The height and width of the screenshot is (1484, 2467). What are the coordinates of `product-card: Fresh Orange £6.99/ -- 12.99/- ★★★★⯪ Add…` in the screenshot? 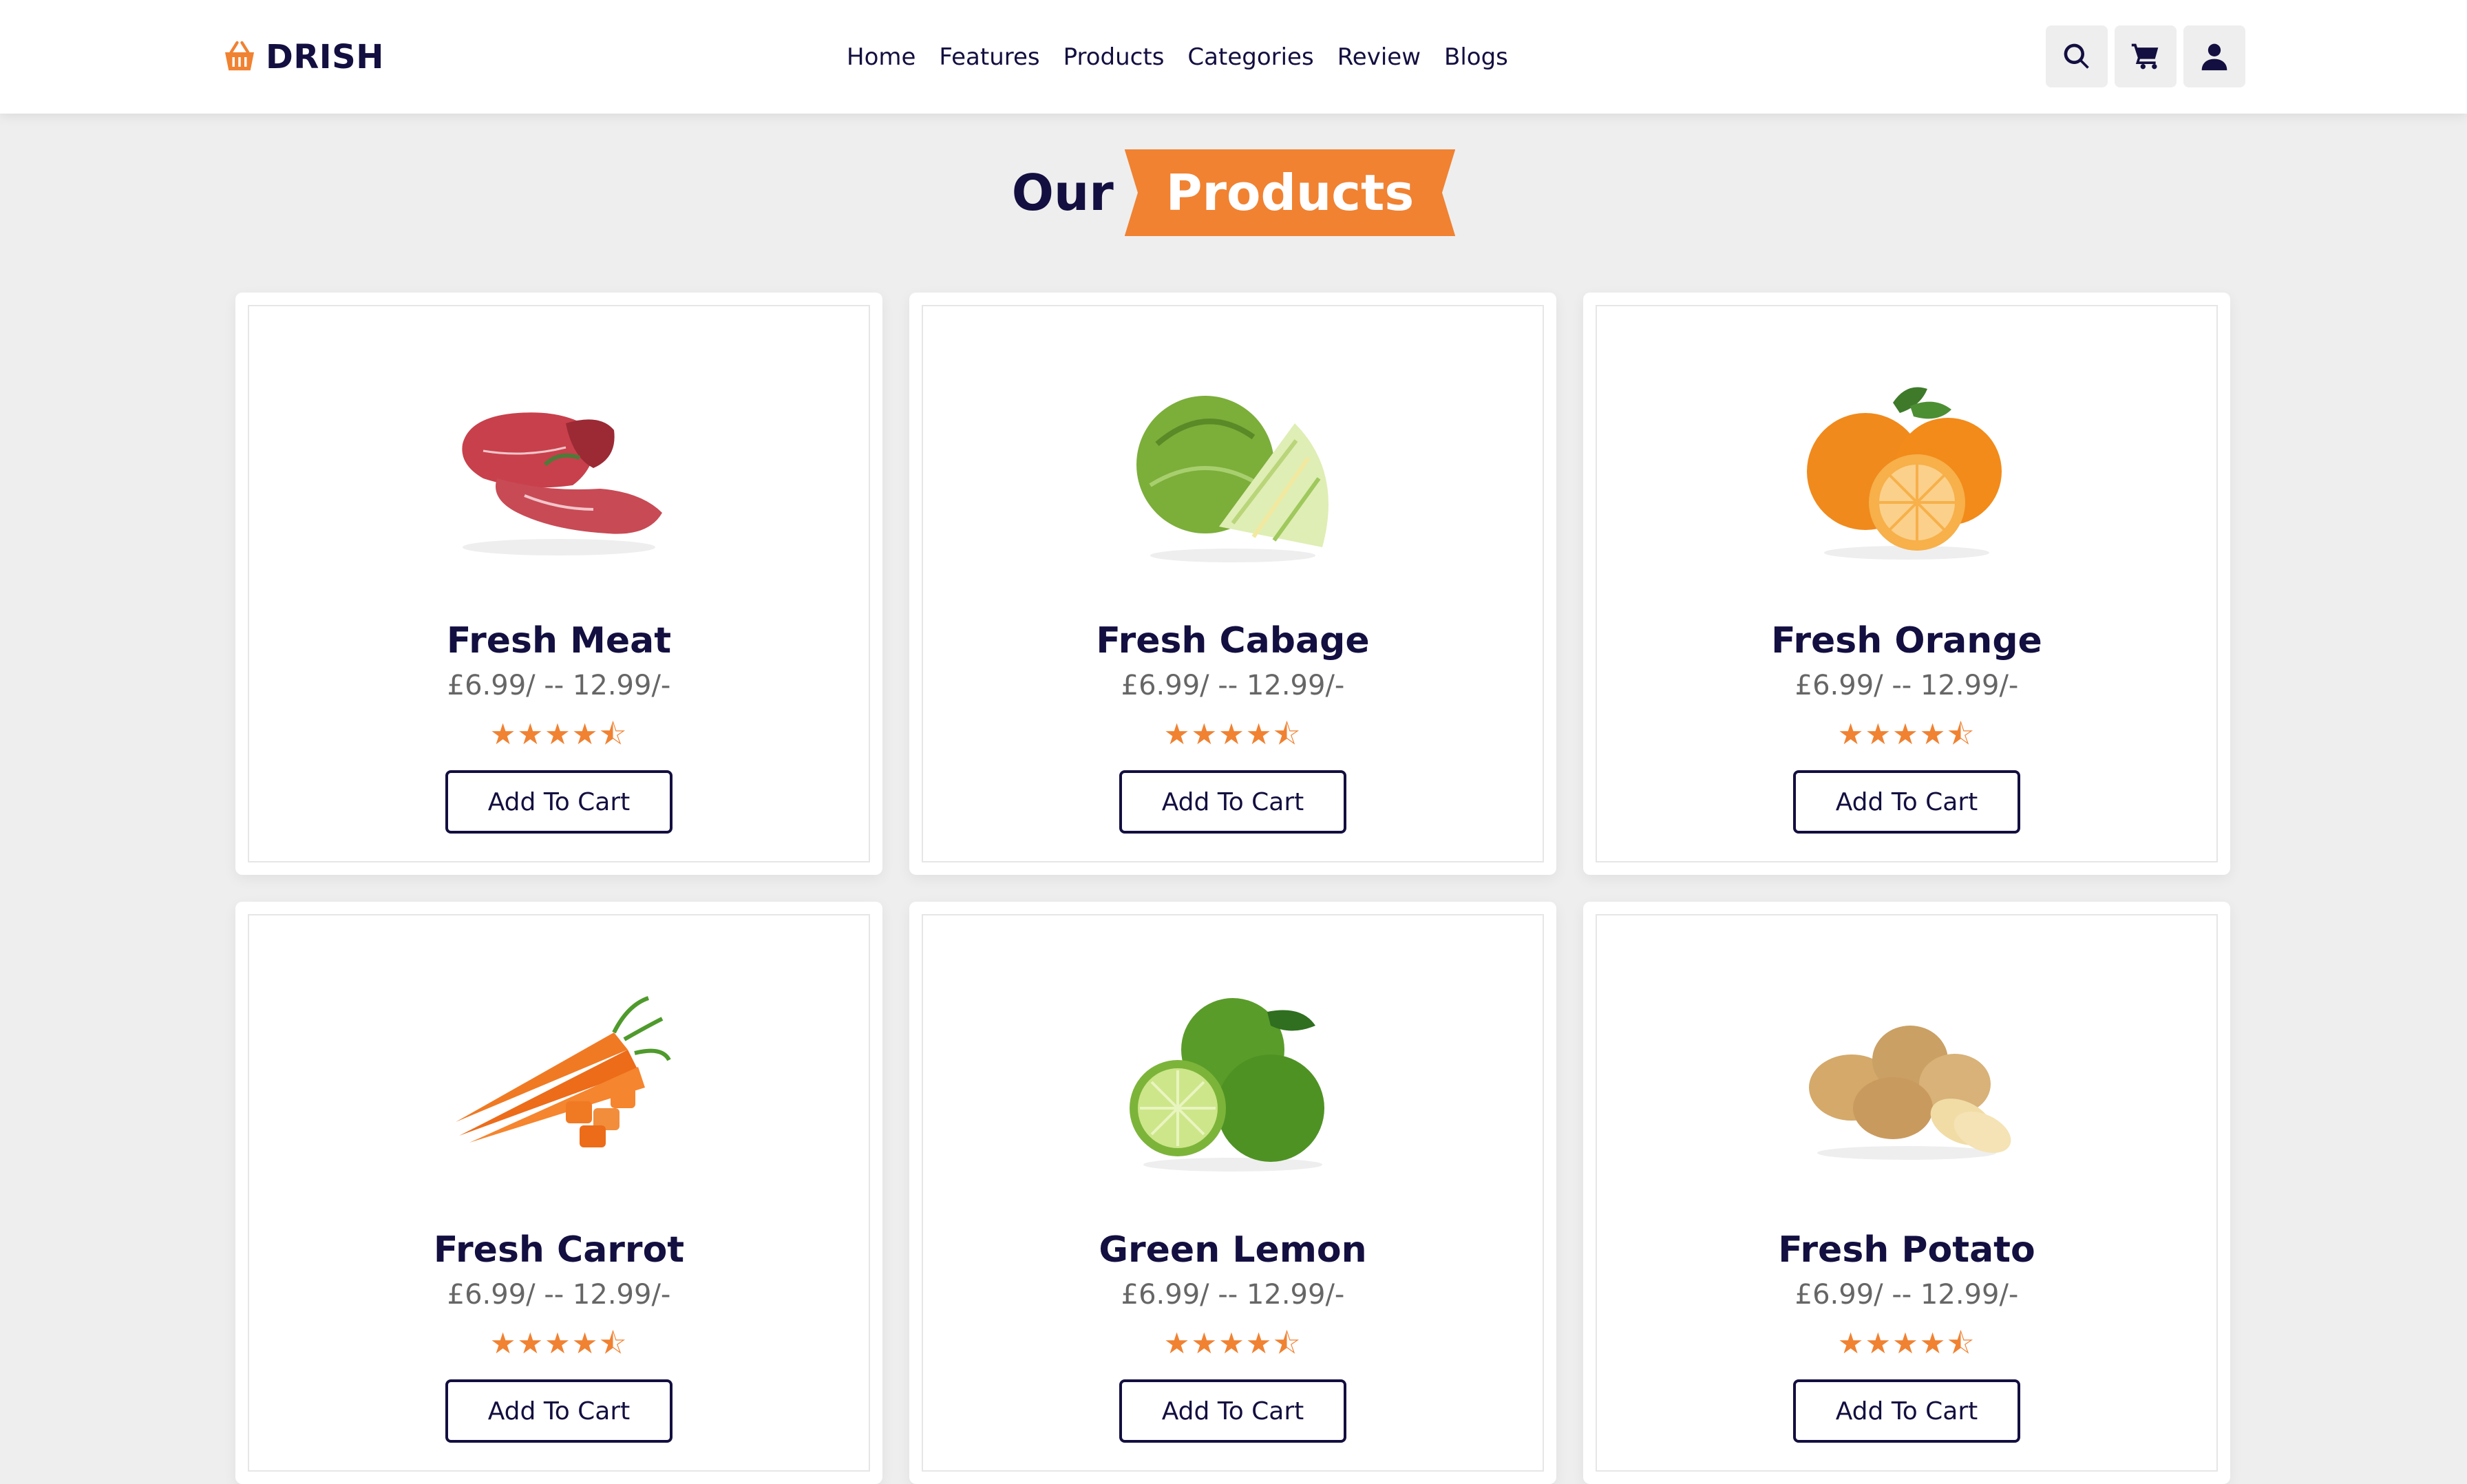 It's located at (1907, 584).